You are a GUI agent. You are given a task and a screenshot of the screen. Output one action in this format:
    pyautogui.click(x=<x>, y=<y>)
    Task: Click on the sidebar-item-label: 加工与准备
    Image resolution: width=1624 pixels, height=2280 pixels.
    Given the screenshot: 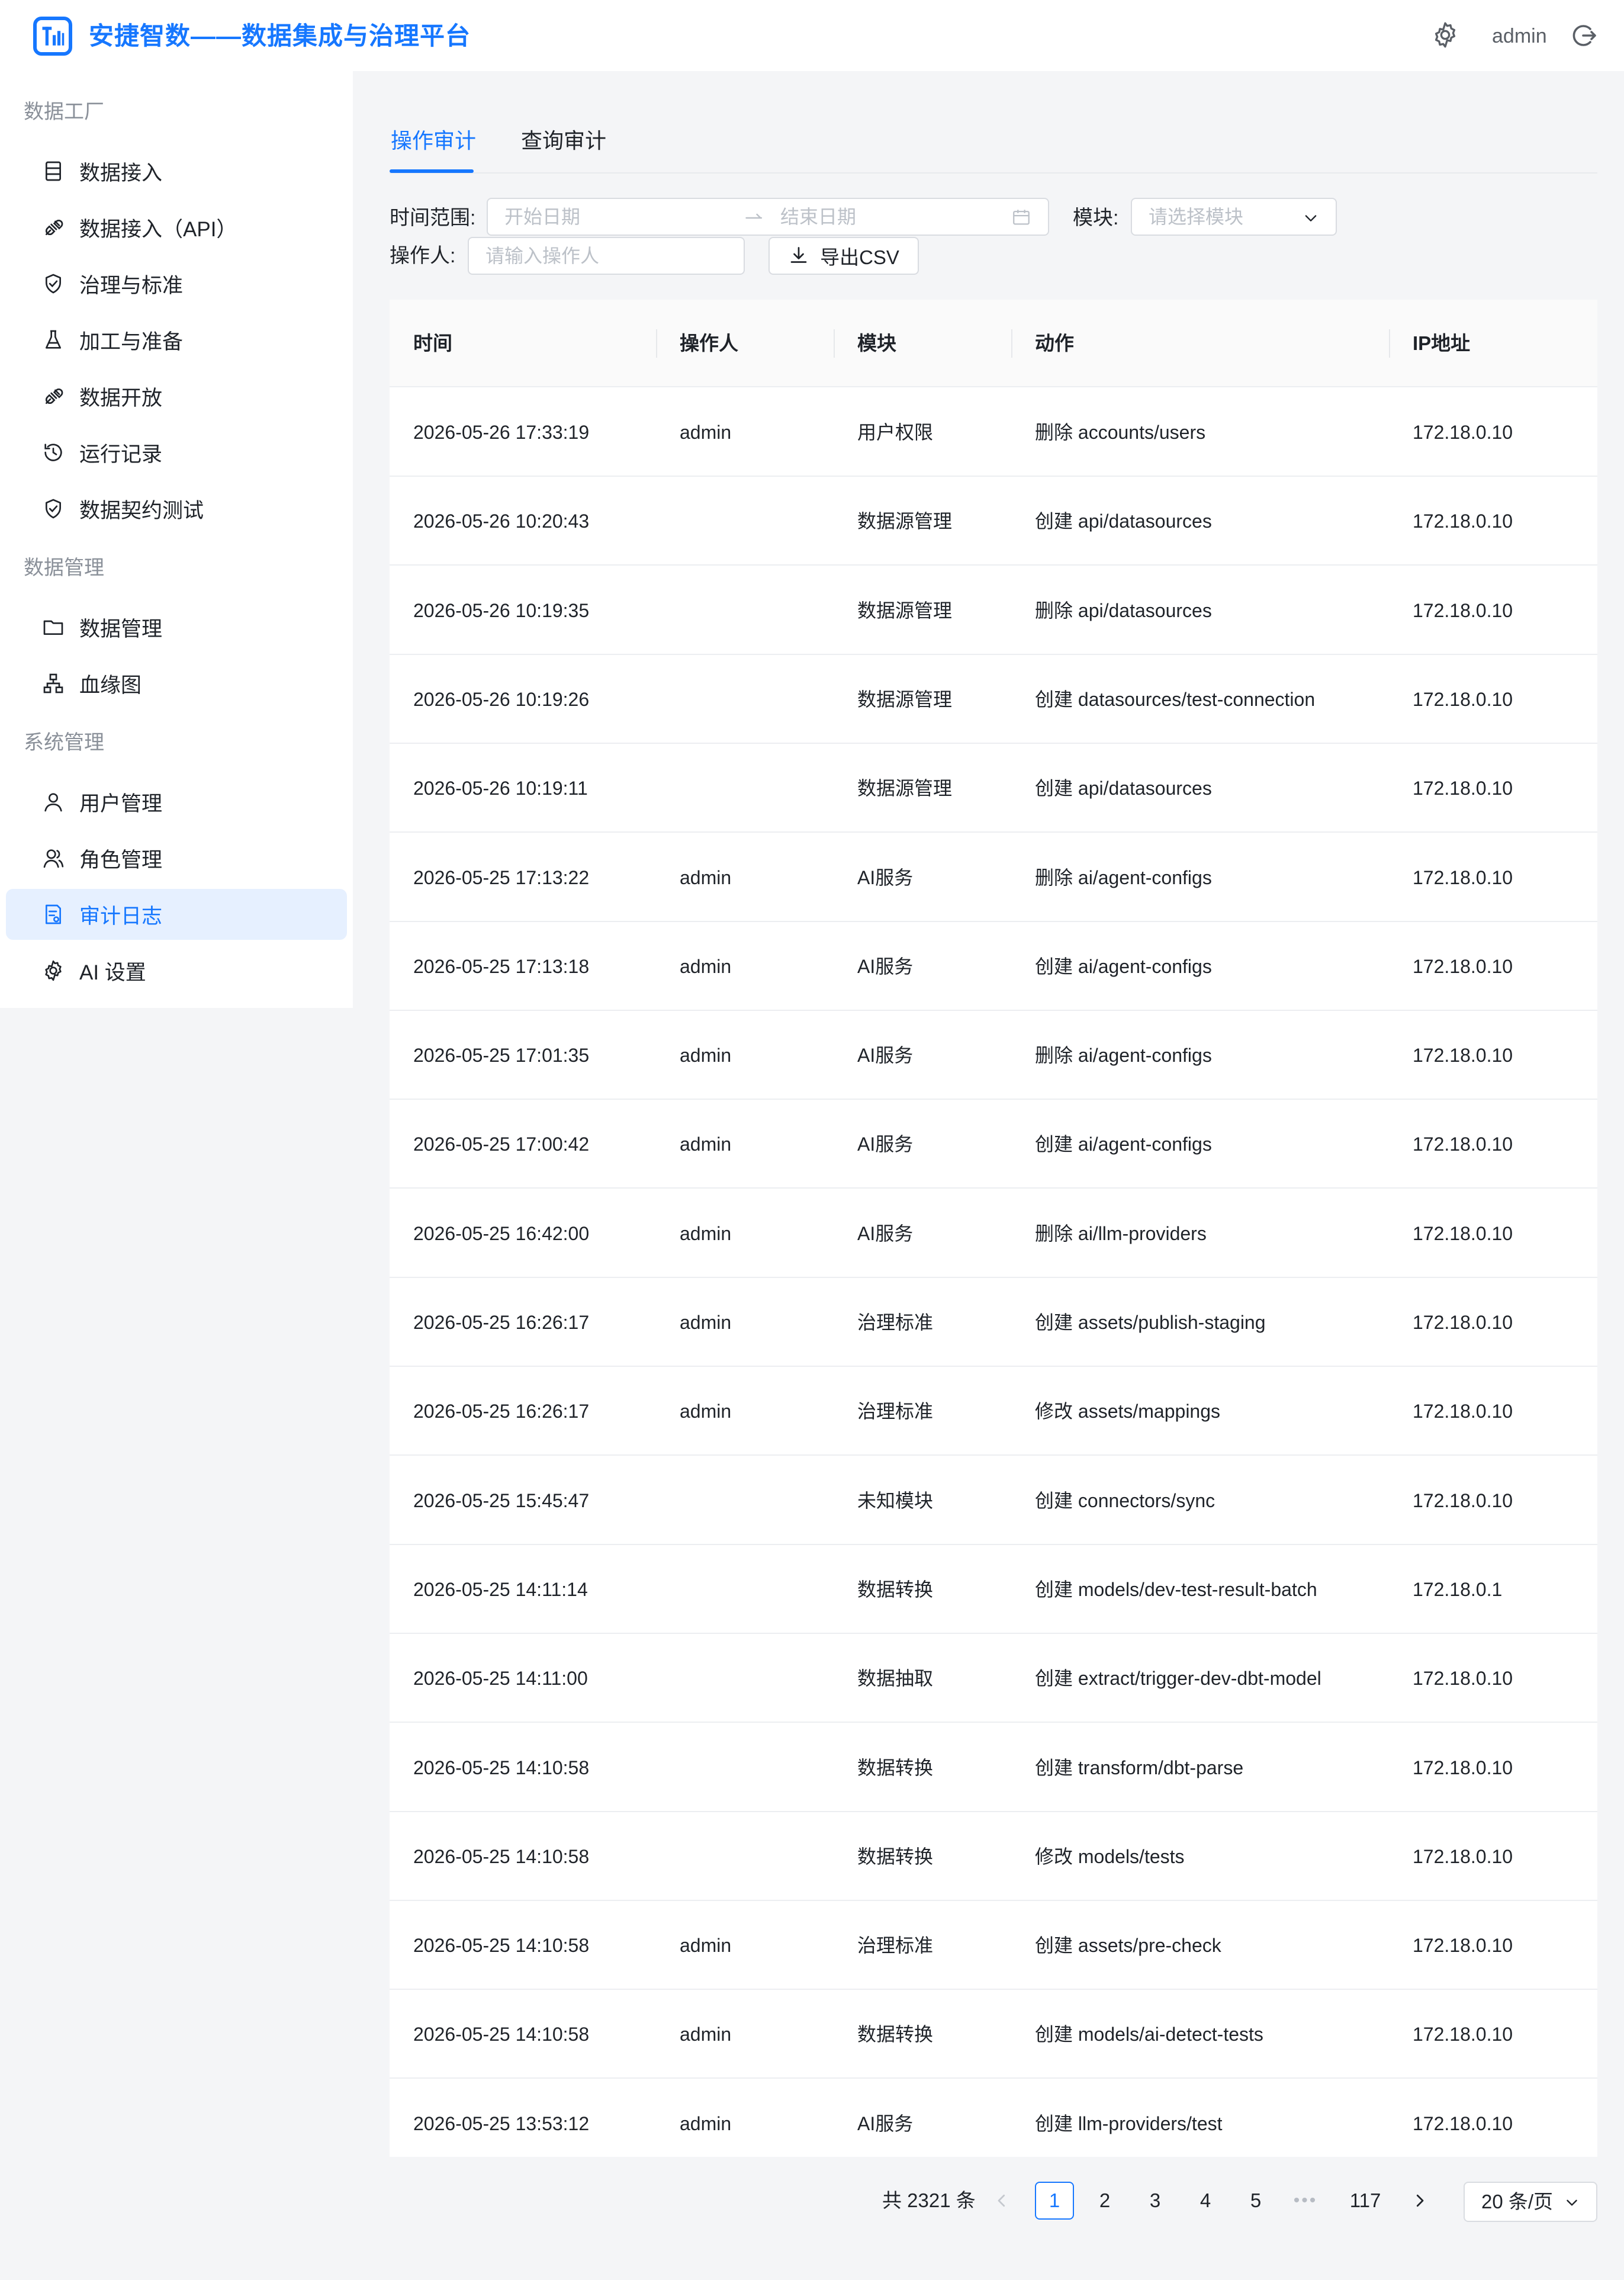 What is the action you would take?
    pyautogui.click(x=131, y=342)
    